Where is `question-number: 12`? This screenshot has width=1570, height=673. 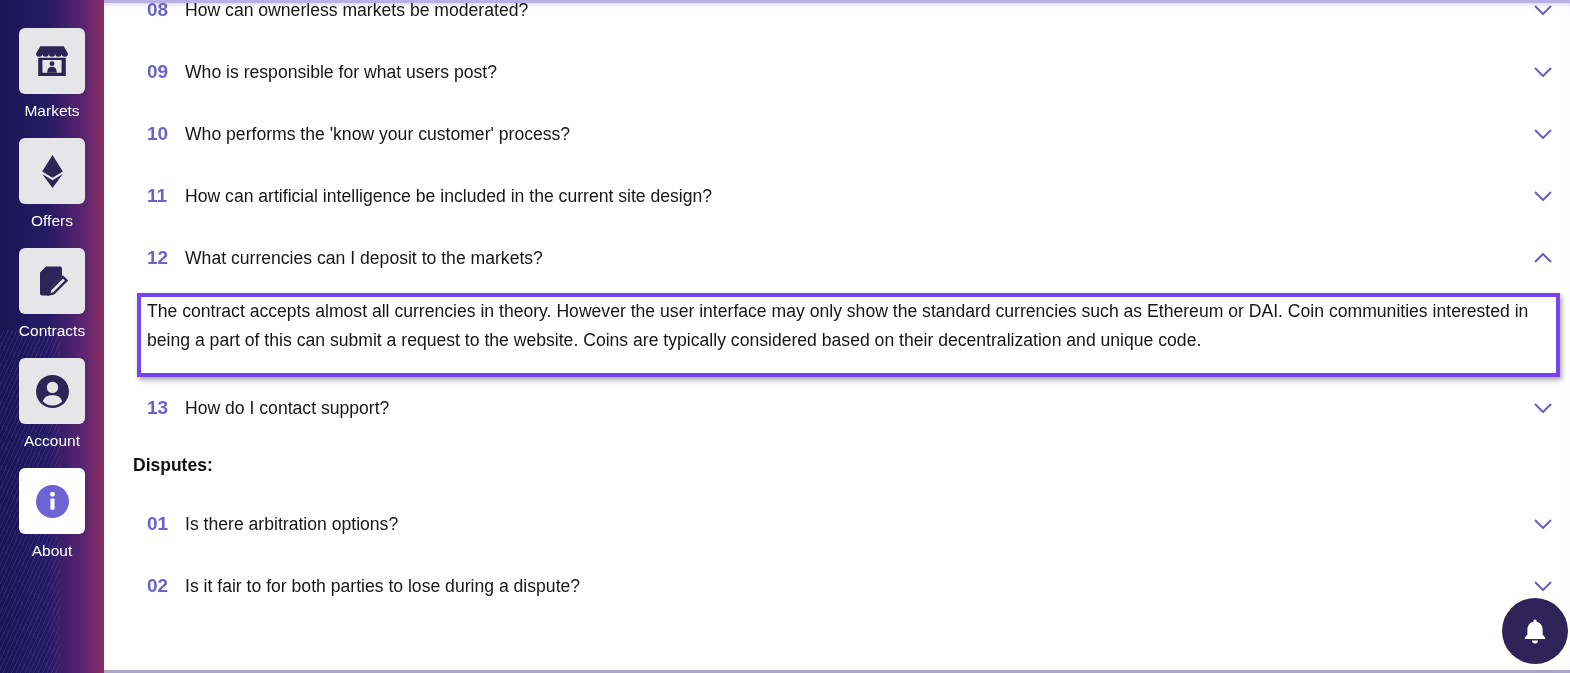
question-number: 12 is located at coordinates (158, 258).